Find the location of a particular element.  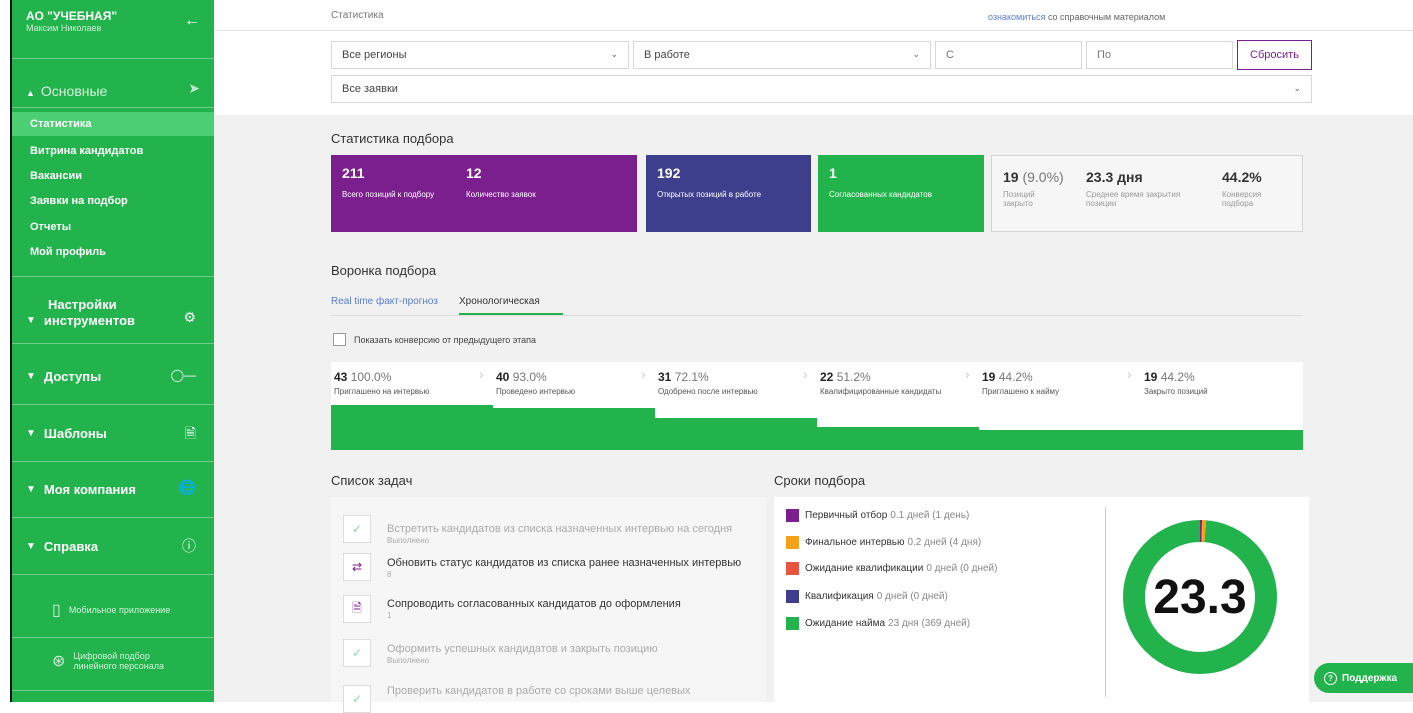

timing-title: Сроки подбора is located at coordinates (820, 480).